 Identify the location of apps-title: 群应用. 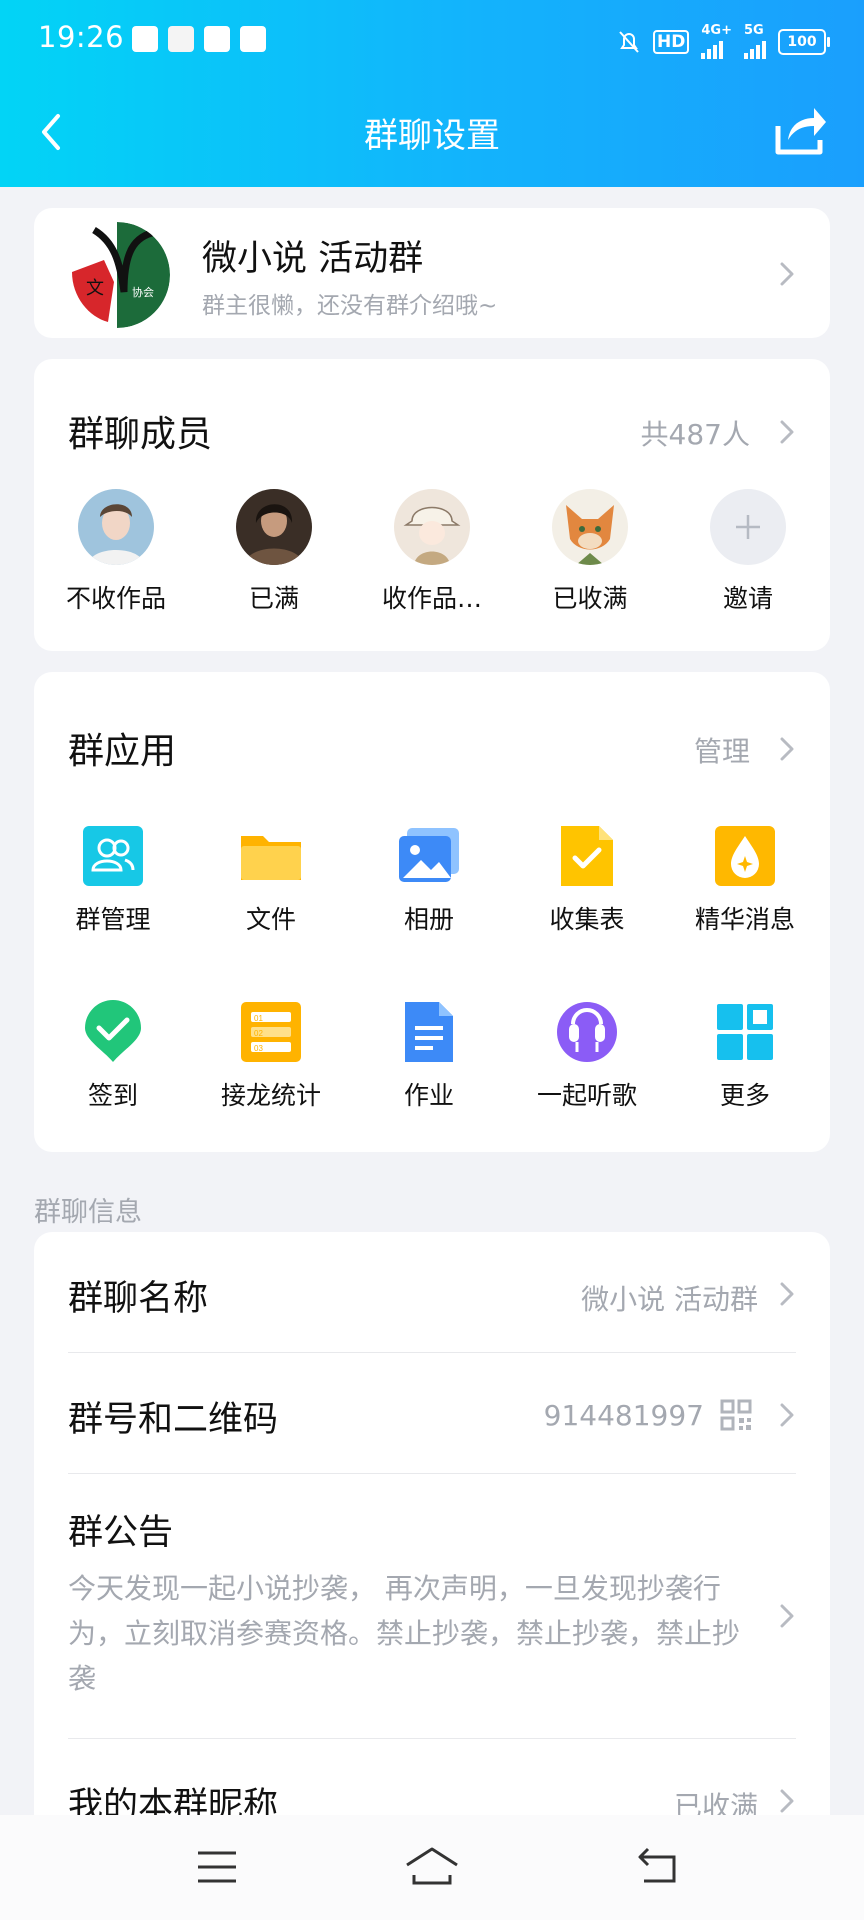
(122, 751).